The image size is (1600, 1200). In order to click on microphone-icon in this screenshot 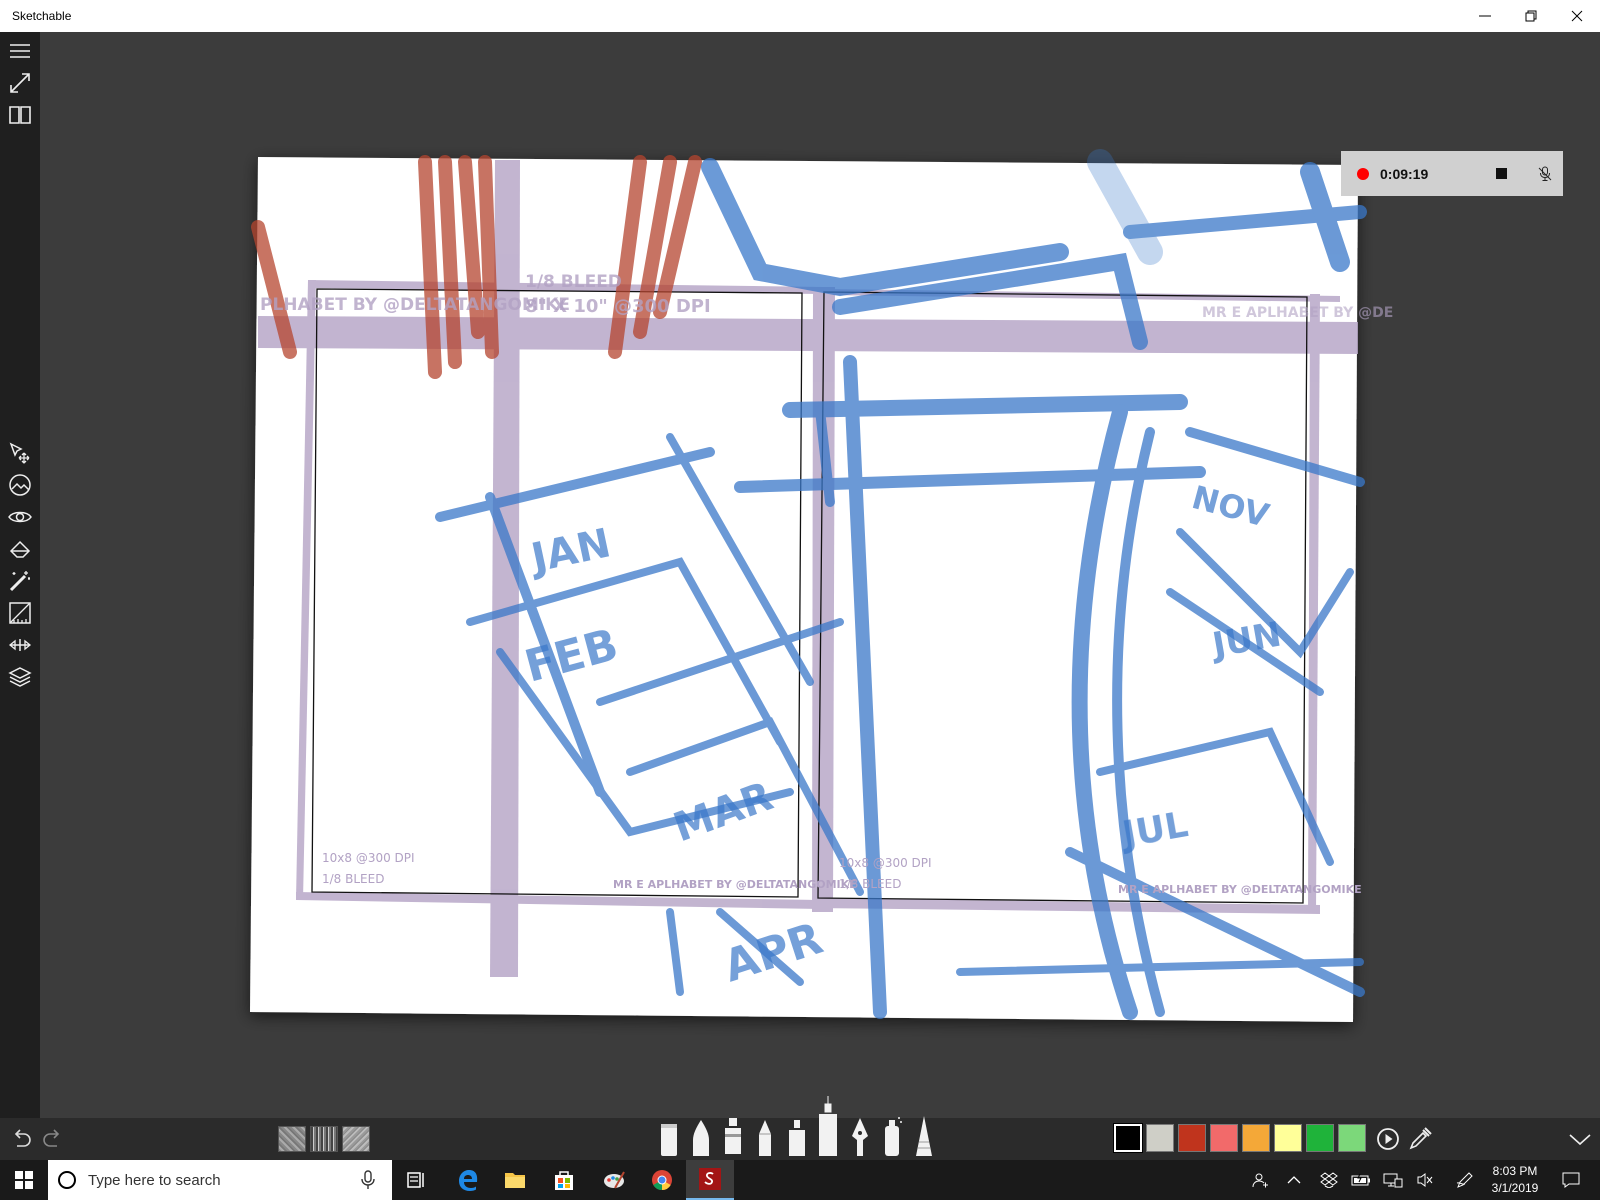, I will do `click(368, 1180)`.